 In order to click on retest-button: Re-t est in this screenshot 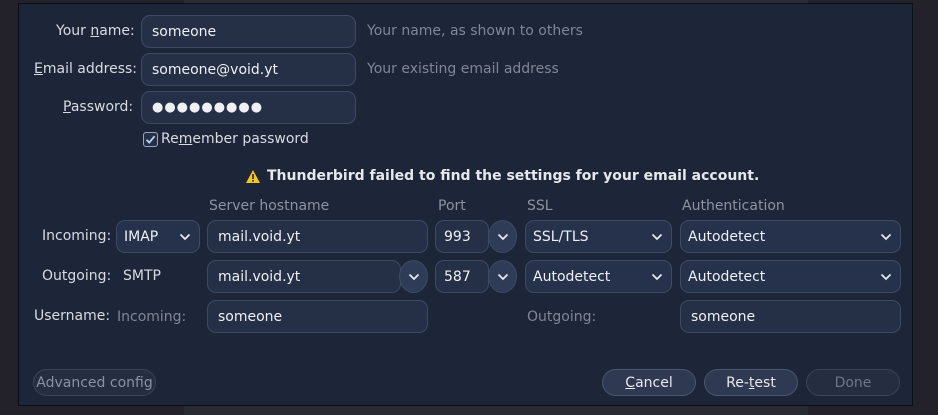, I will do `click(751, 382)`.